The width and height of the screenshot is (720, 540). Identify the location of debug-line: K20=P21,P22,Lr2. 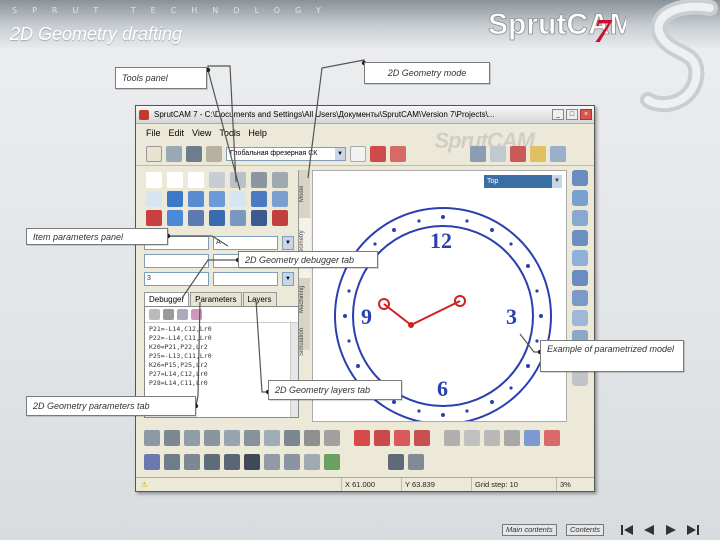
(221, 347).